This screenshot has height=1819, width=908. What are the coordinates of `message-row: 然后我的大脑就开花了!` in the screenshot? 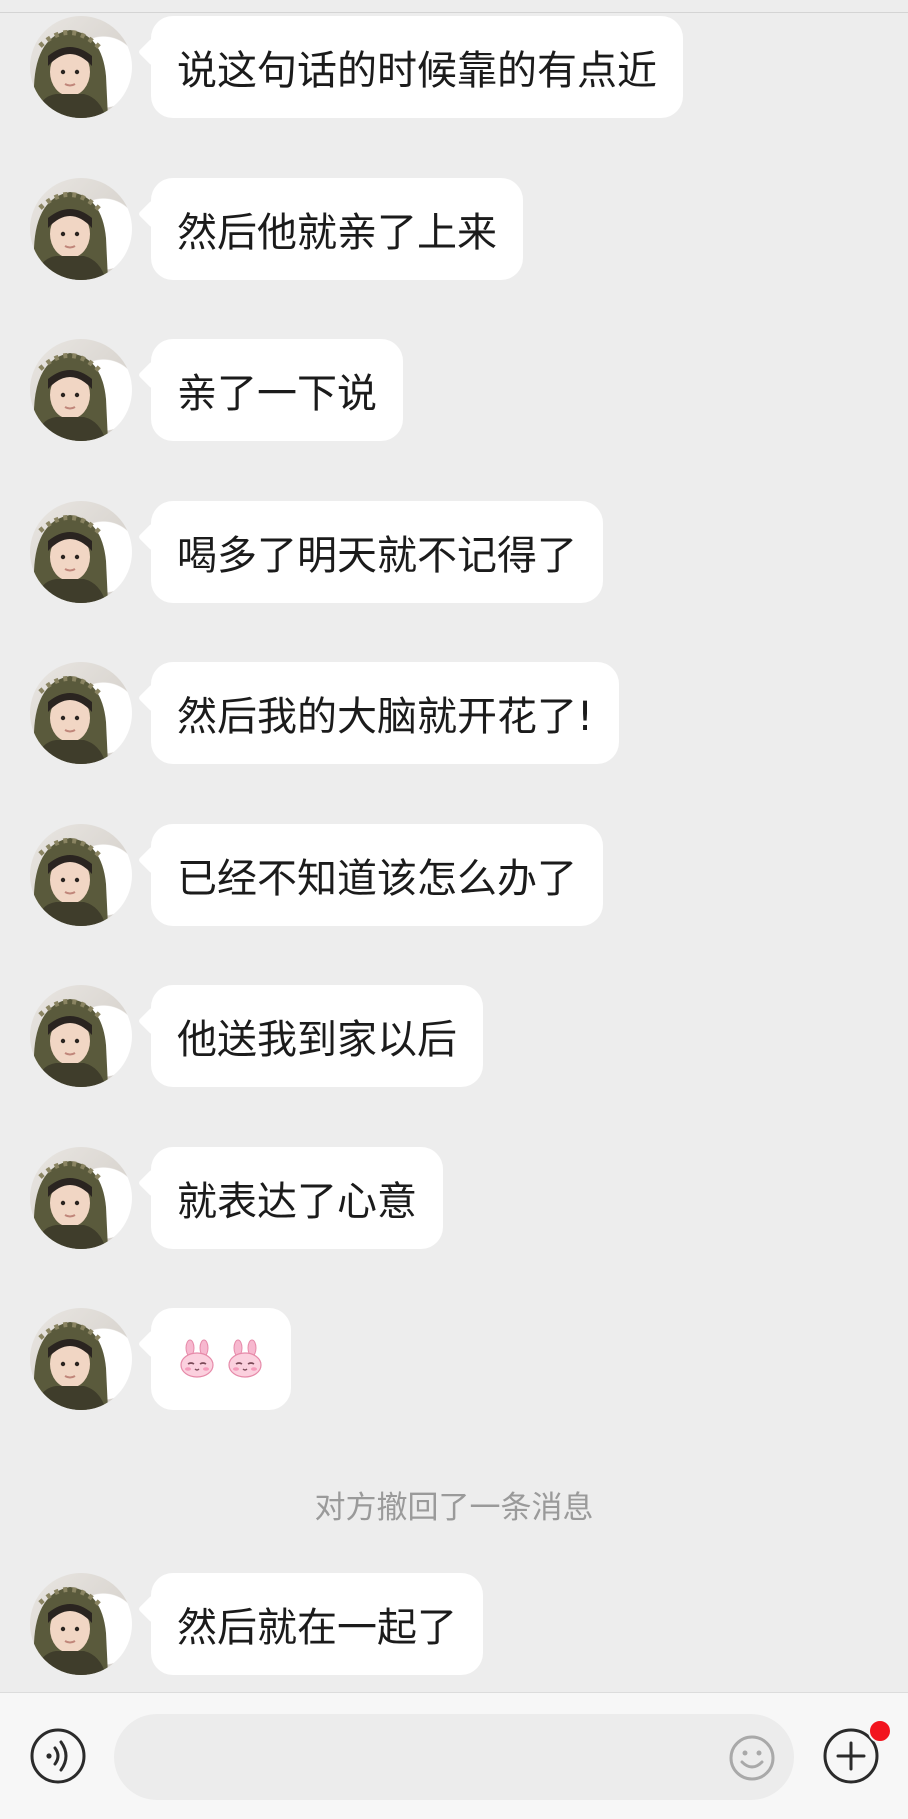 It's located at (454, 713).